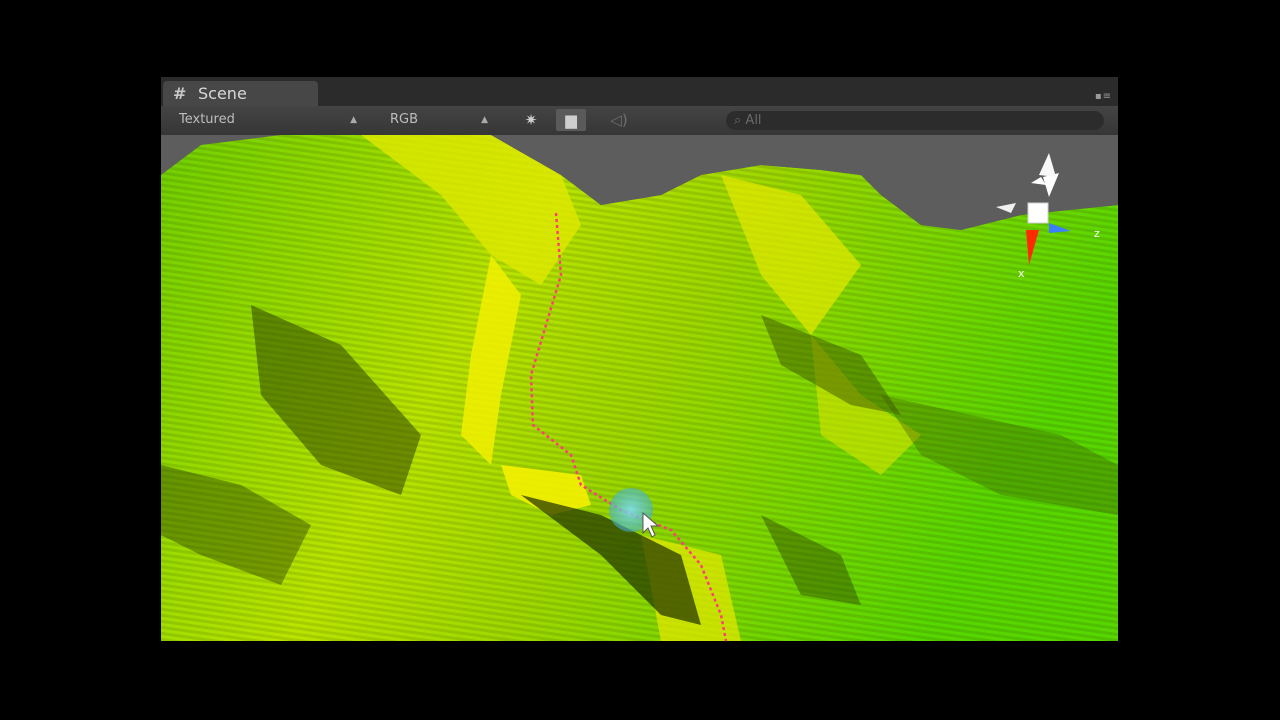 This screenshot has width=1280, height=720. I want to click on tab-scene-label: Scene, so click(222, 93).